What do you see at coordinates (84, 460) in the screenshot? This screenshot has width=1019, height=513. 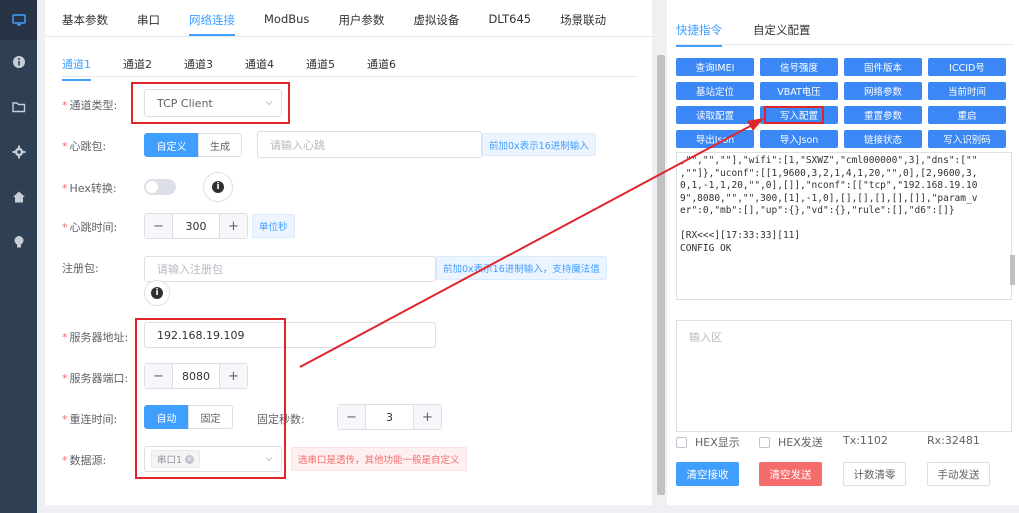 I see `datasource-label: * 数据源:` at bounding box center [84, 460].